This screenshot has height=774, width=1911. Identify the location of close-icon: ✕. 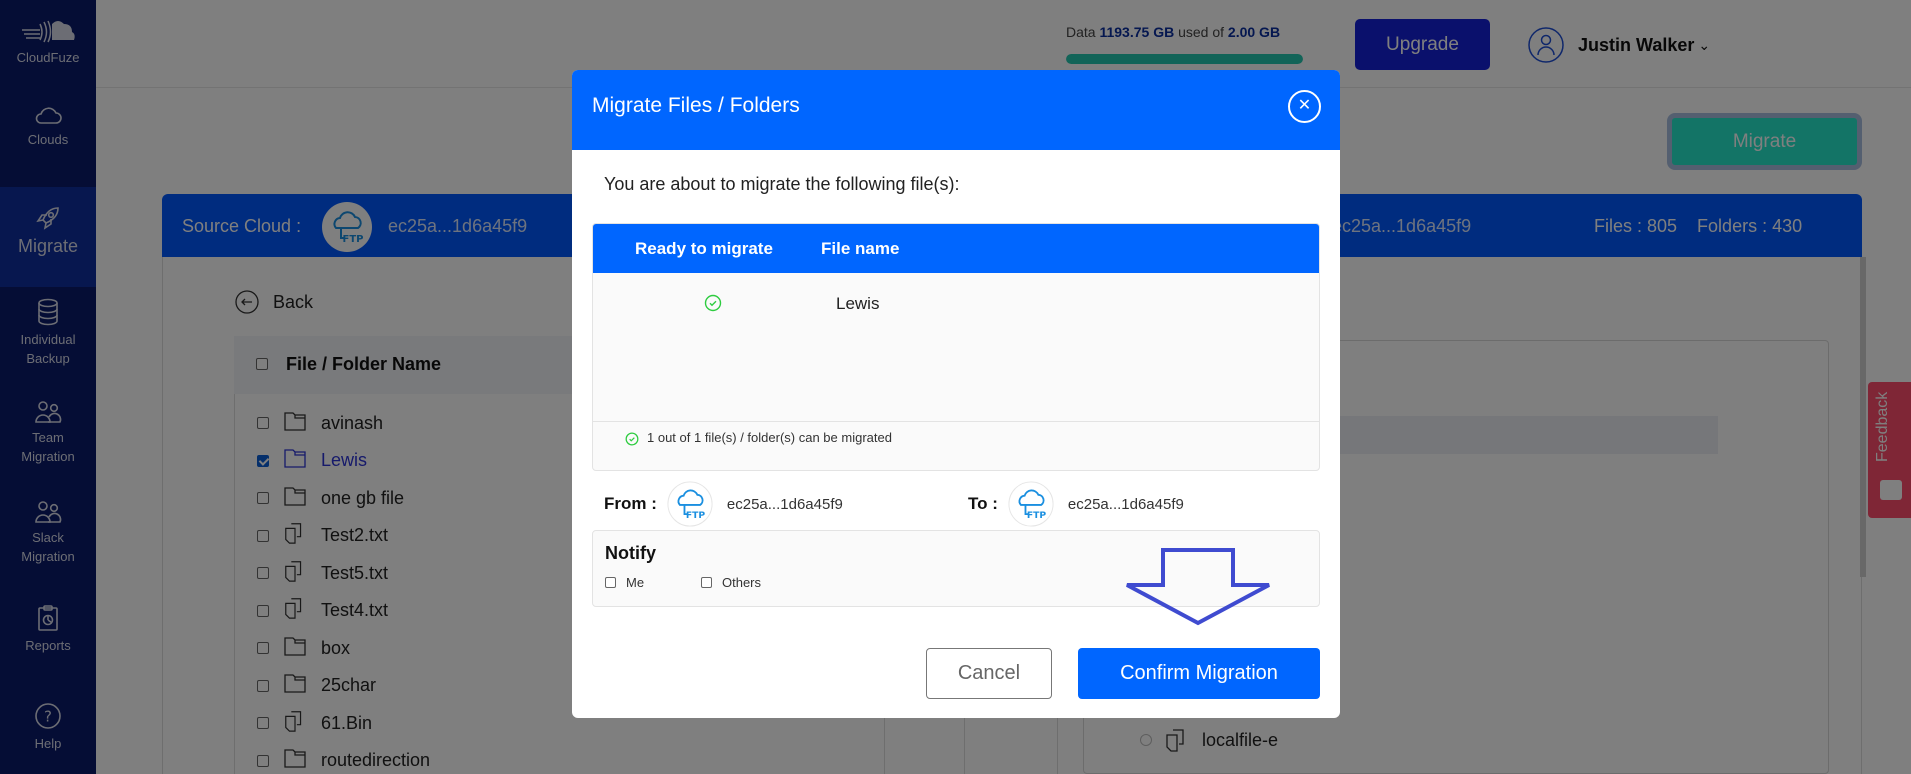
(1304, 106).